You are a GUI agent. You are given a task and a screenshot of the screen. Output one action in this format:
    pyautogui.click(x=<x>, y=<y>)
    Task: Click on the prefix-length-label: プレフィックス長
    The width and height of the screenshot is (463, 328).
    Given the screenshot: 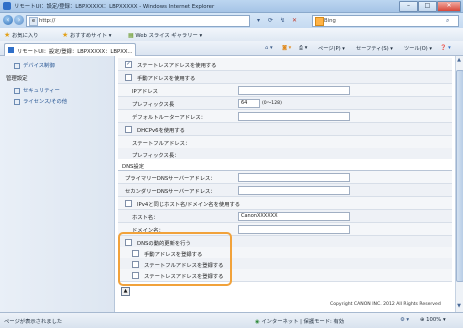 What is the action you would take?
    pyautogui.click(x=153, y=105)
    